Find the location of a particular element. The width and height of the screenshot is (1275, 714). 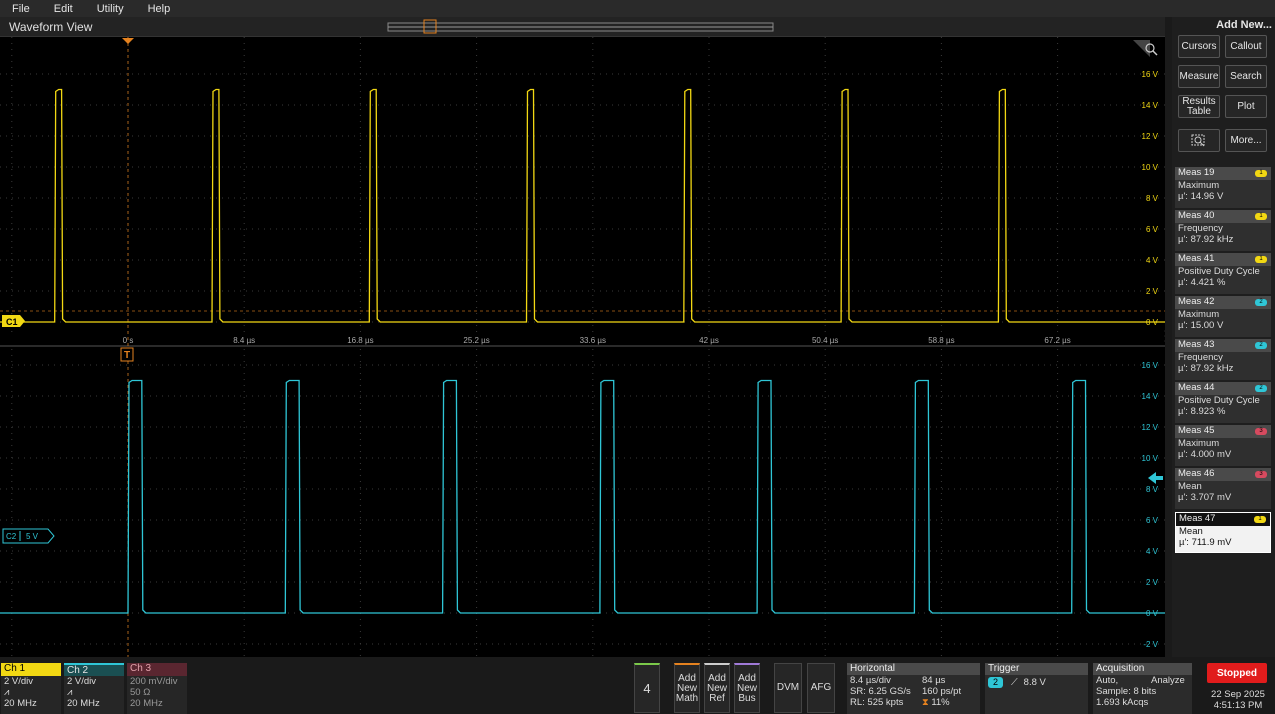

lower-volt-label: 14 V is located at coordinates (1150, 396).